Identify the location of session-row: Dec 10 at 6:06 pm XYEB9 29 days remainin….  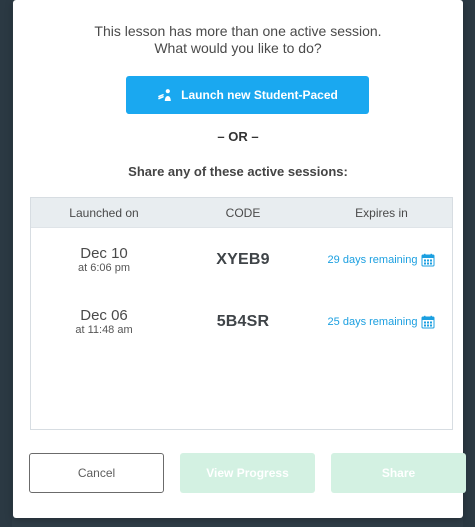
(242, 260).